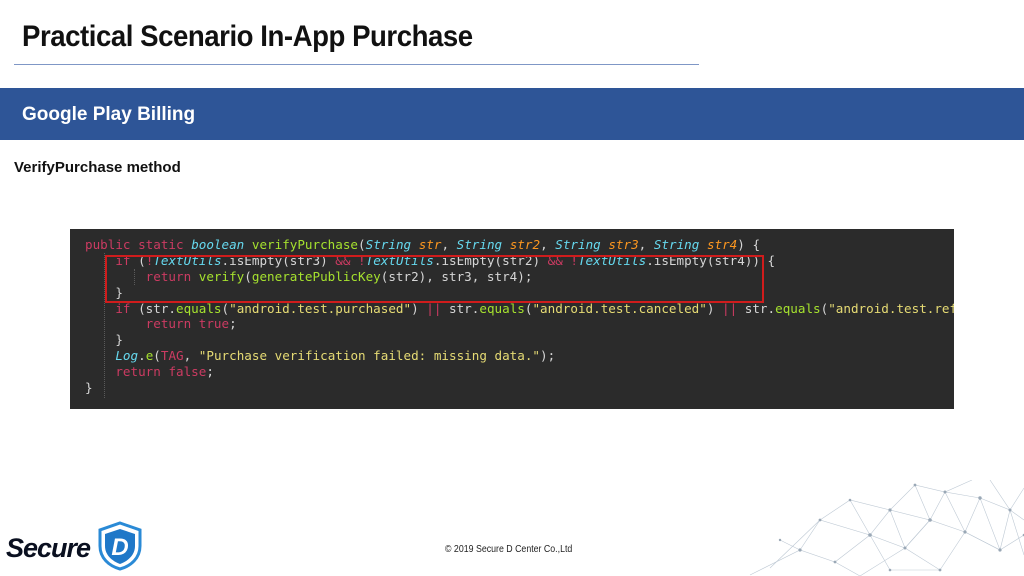 Image resolution: width=1024 pixels, height=576 pixels. Describe the element at coordinates (434, 279) in the screenshot. I see `highlight-box` at that location.